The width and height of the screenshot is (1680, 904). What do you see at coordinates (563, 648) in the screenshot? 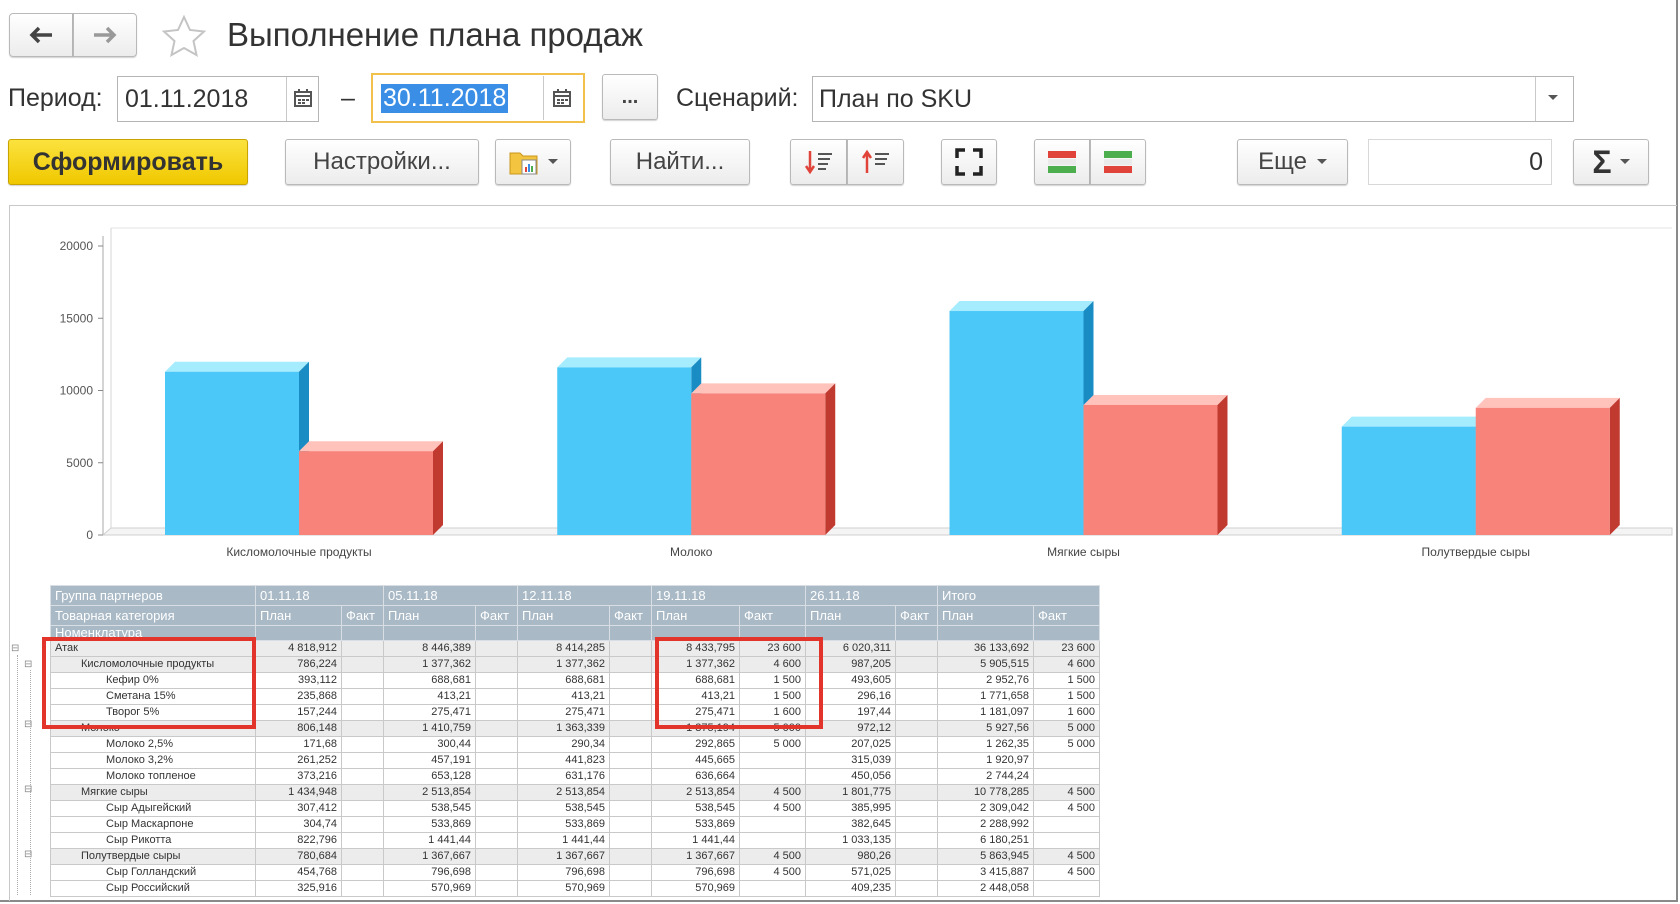
I see `value-cell: 8 414,285` at bounding box center [563, 648].